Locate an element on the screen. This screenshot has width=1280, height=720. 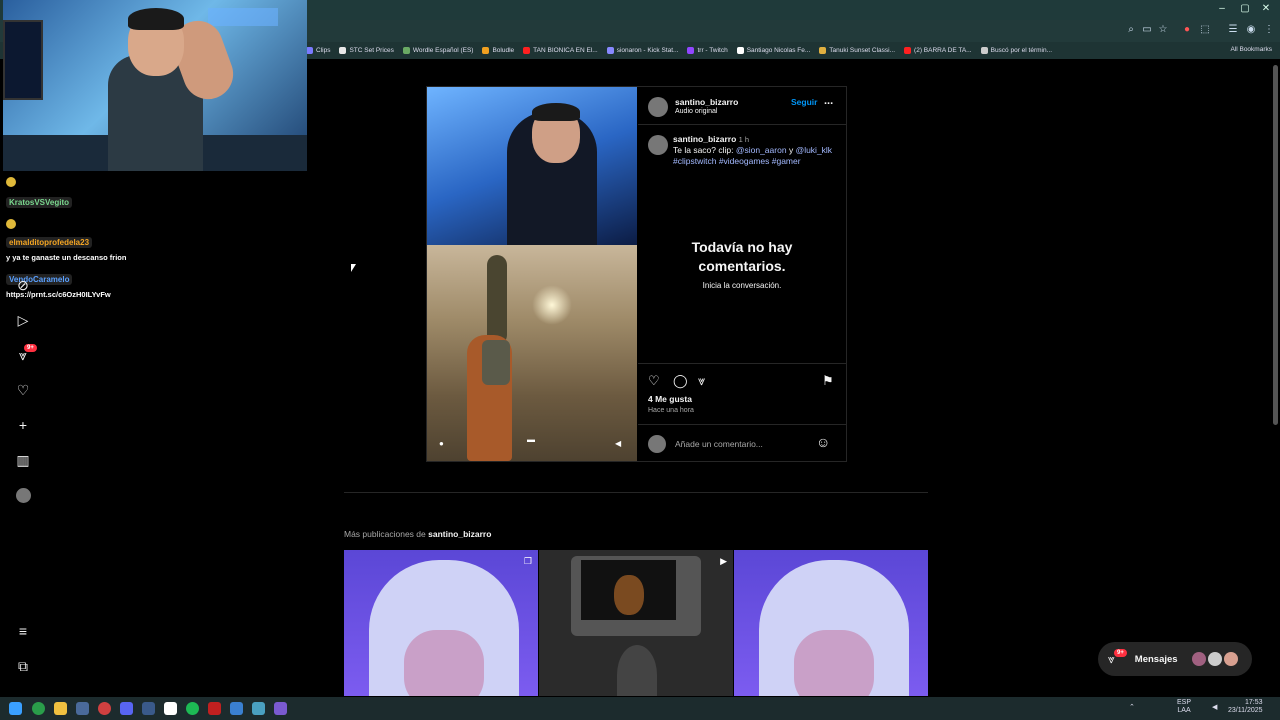
maximize-icon: ▢ is located at coordinates (1245, 8).